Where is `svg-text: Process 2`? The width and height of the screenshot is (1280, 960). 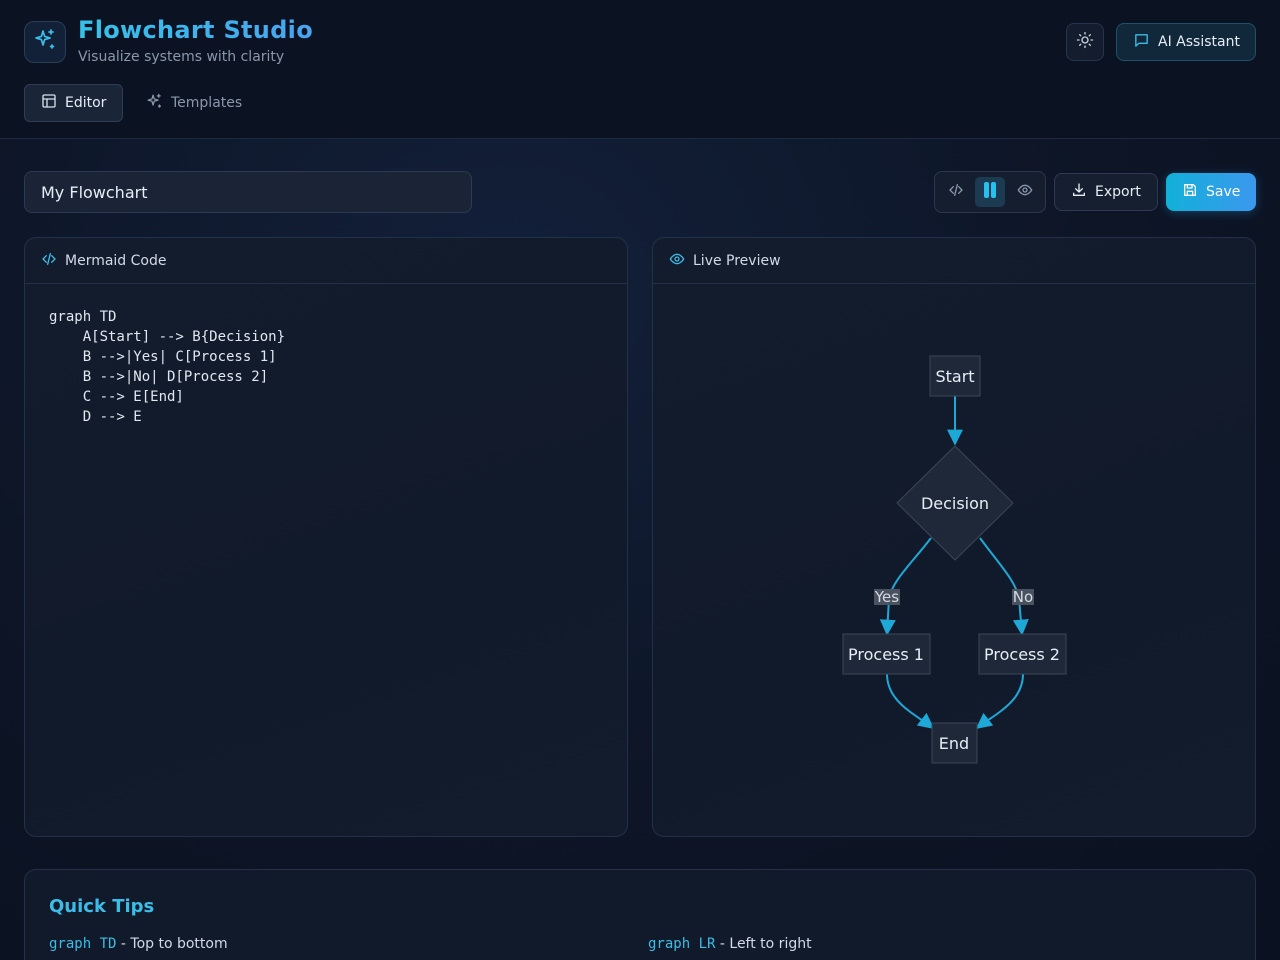
svg-text: Process 2 is located at coordinates (1022, 654).